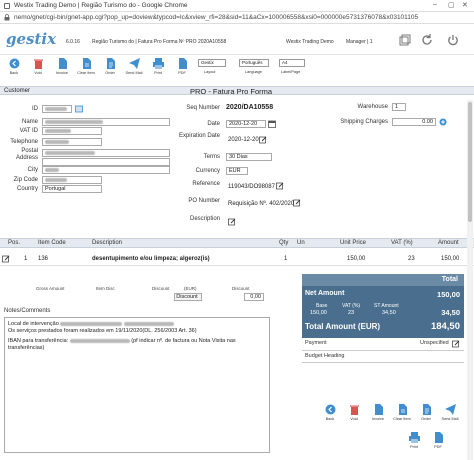 The image size is (474, 460). Describe the element at coordinates (451, 5) in the screenshot. I see `maximize-icon: ▢` at that location.